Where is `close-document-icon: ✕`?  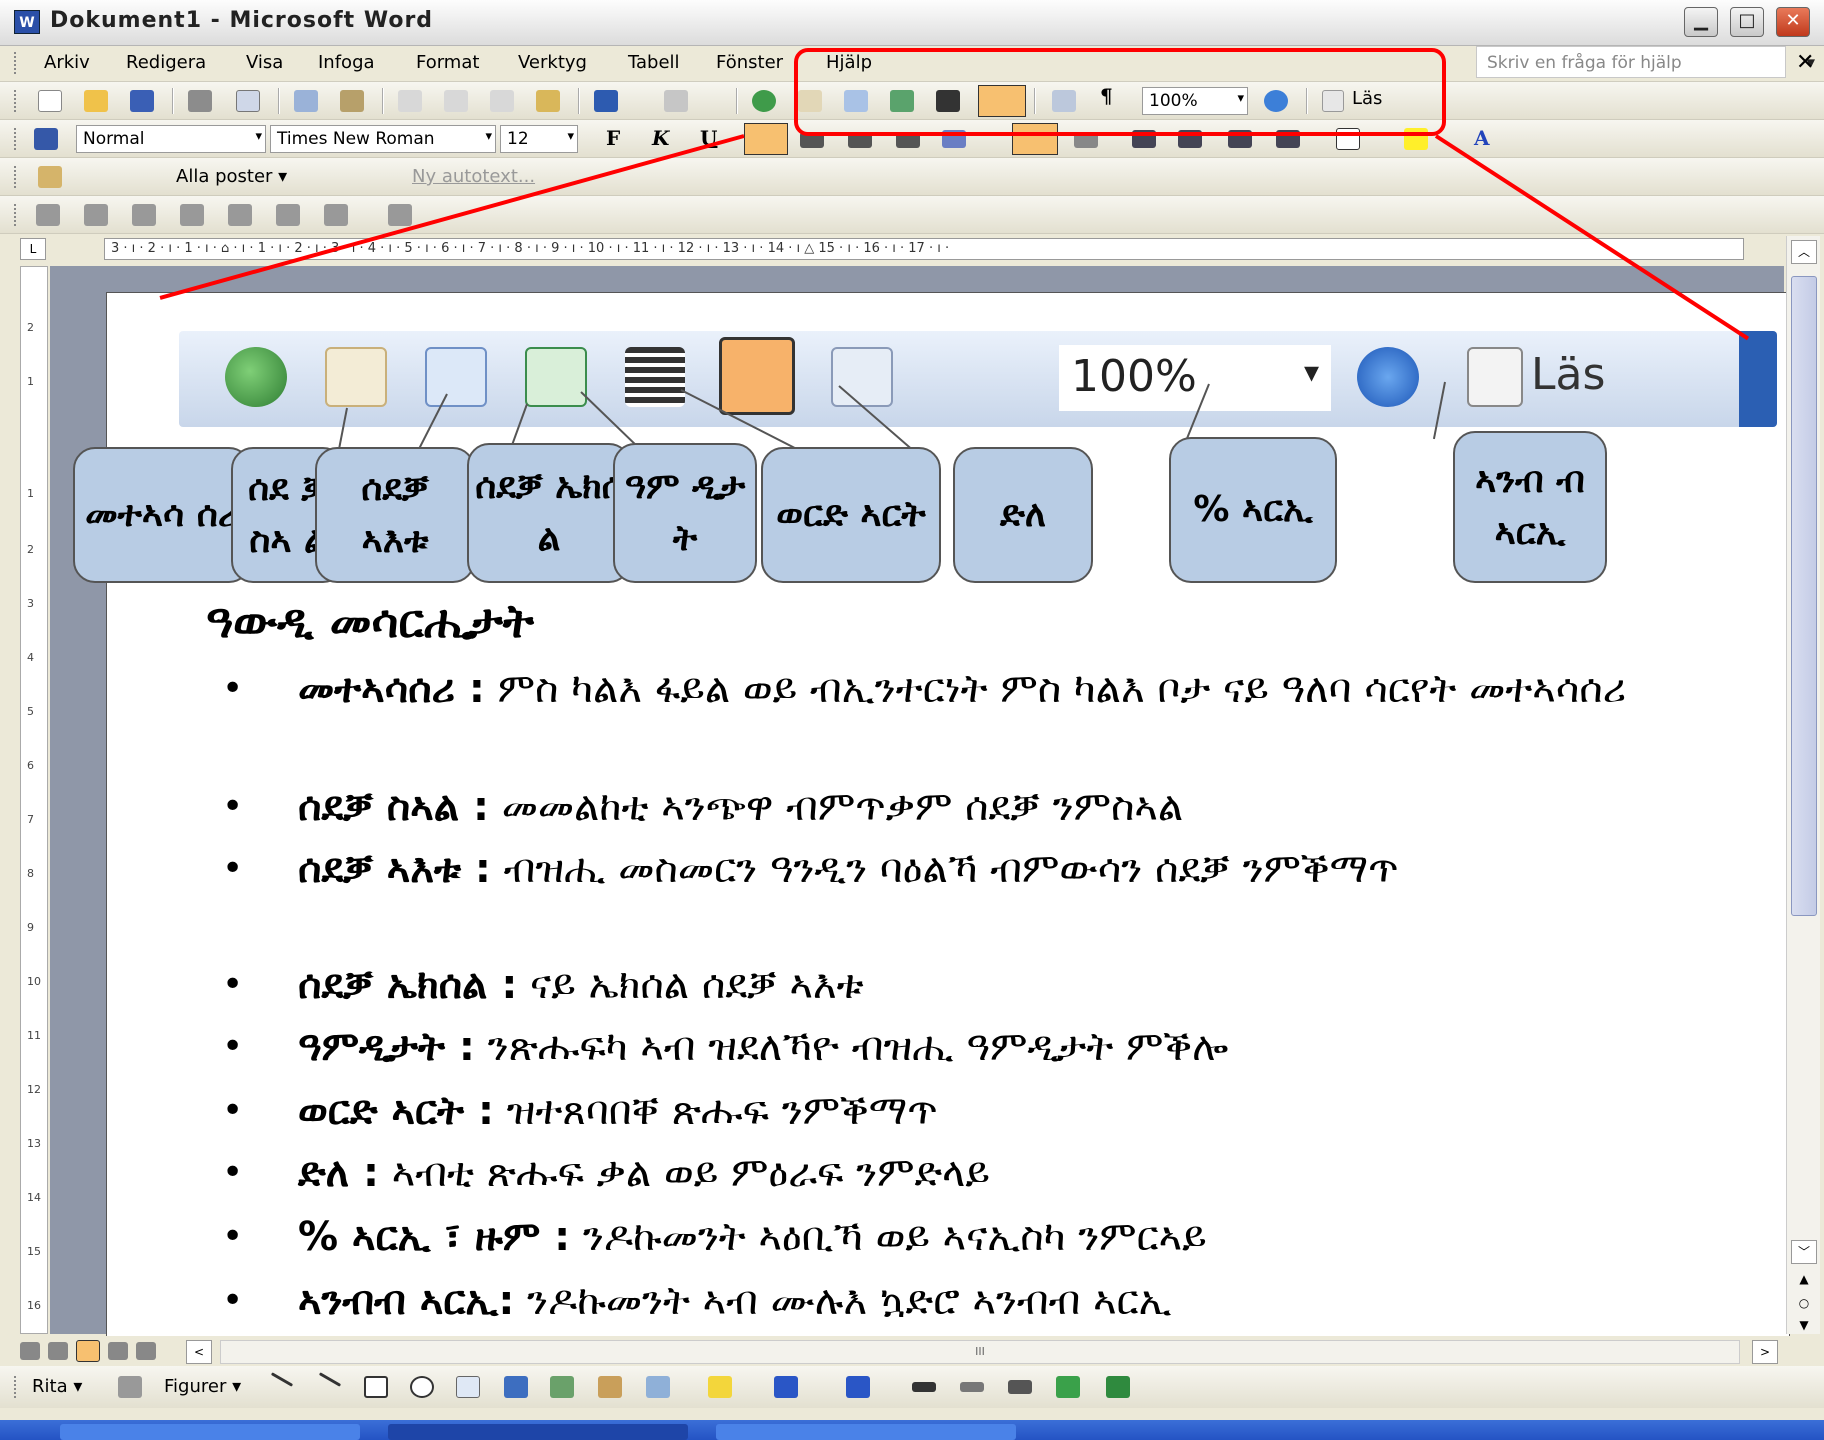 close-document-icon: ✕ is located at coordinates (1805, 62).